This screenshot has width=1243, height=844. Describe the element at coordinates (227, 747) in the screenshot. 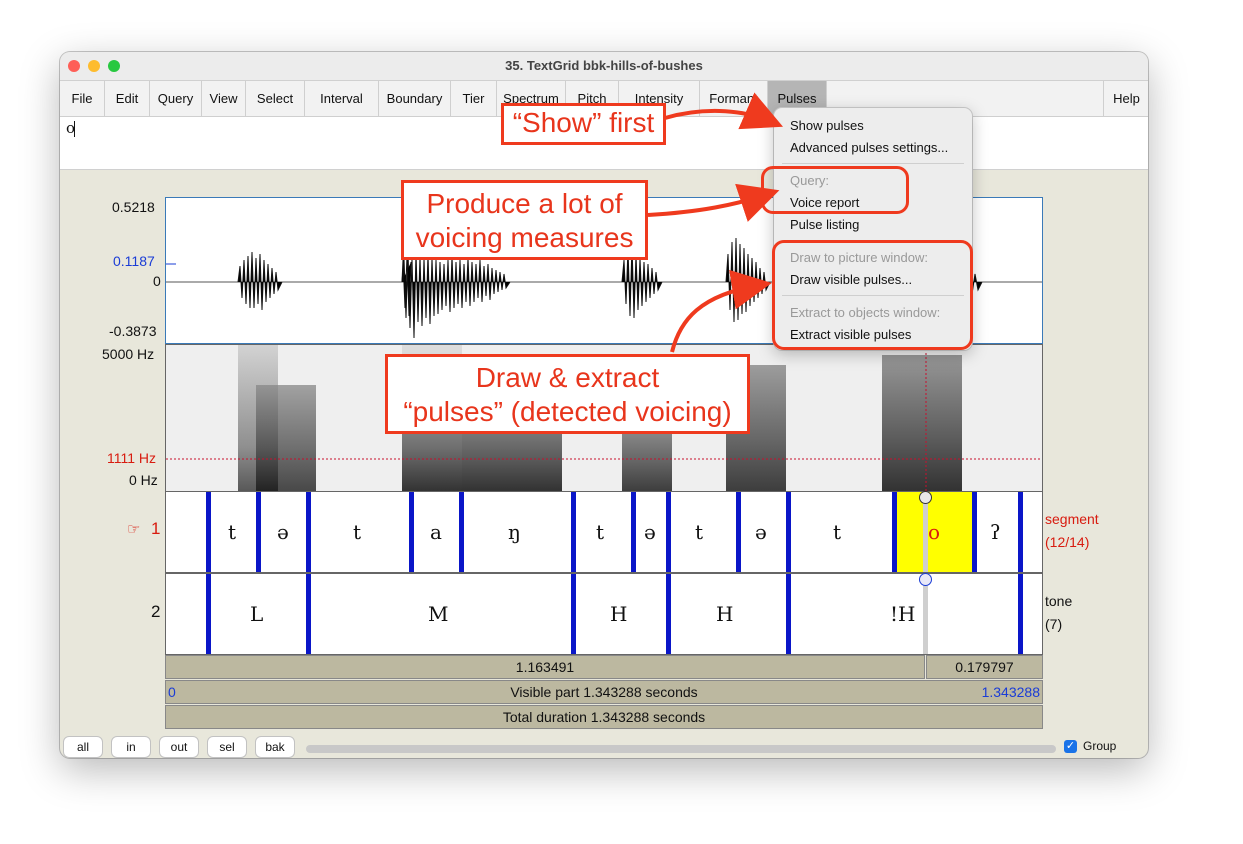

I see `zoom-selection-button: sel` at that location.